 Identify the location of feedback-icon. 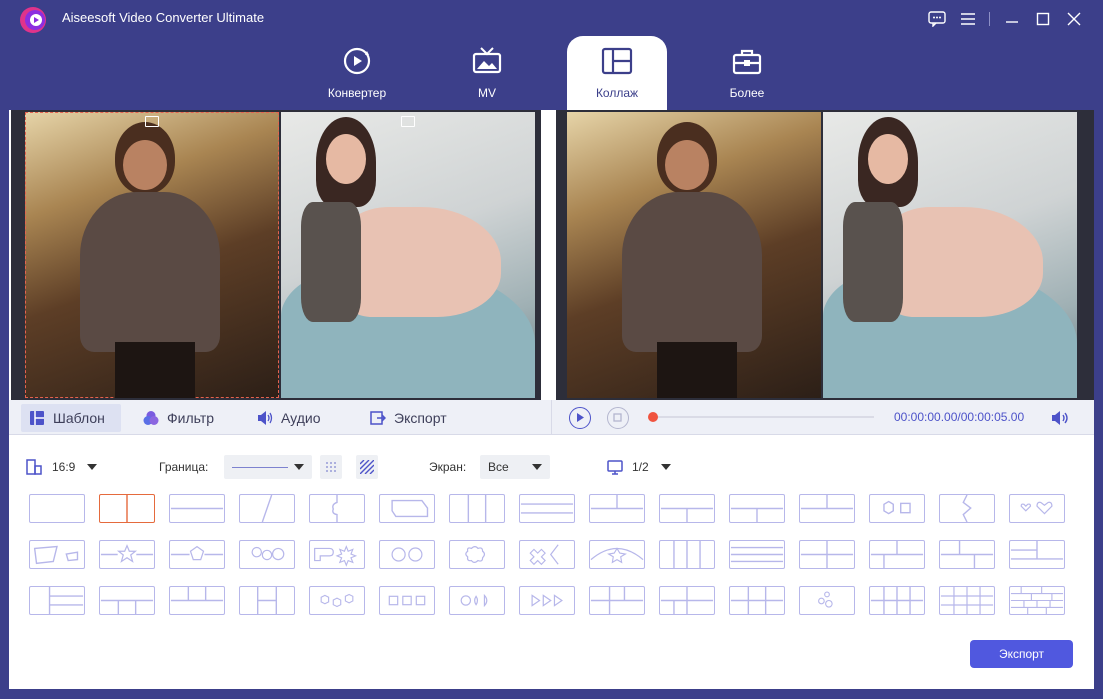
(936, 19).